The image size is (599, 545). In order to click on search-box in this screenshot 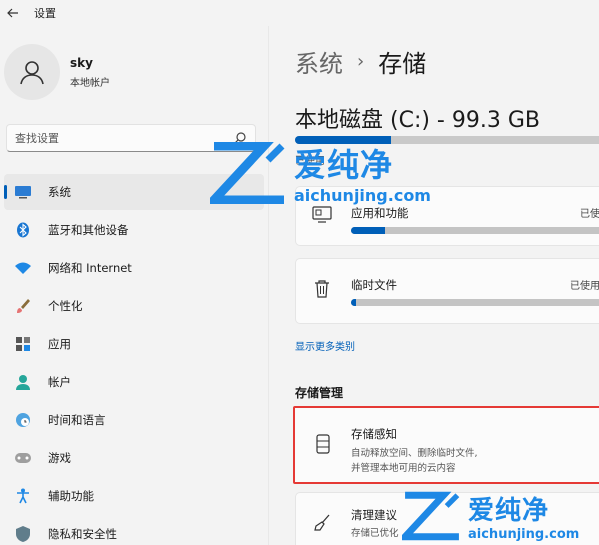, I will do `click(131, 138)`.